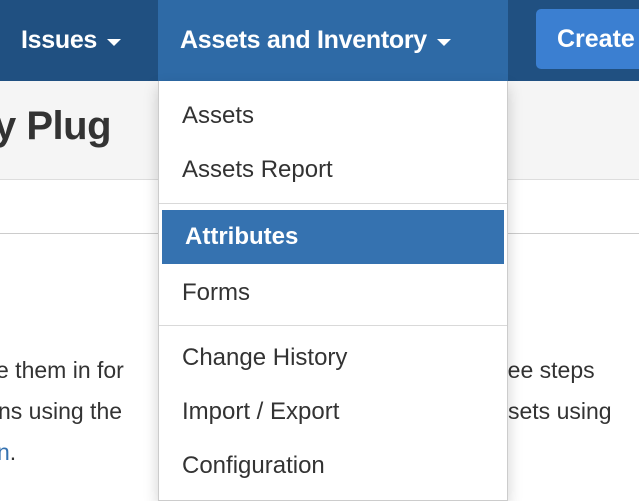 The width and height of the screenshot is (639, 501). Describe the element at coordinates (62, 370) in the screenshot. I see `body-text-line-1-left: e them in for` at that location.